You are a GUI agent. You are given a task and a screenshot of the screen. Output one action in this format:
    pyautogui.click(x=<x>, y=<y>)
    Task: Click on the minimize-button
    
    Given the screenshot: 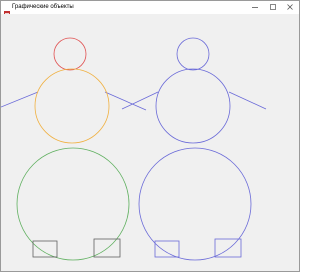 What is the action you would take?
    pyautogui.click(x=255, y=7)
    